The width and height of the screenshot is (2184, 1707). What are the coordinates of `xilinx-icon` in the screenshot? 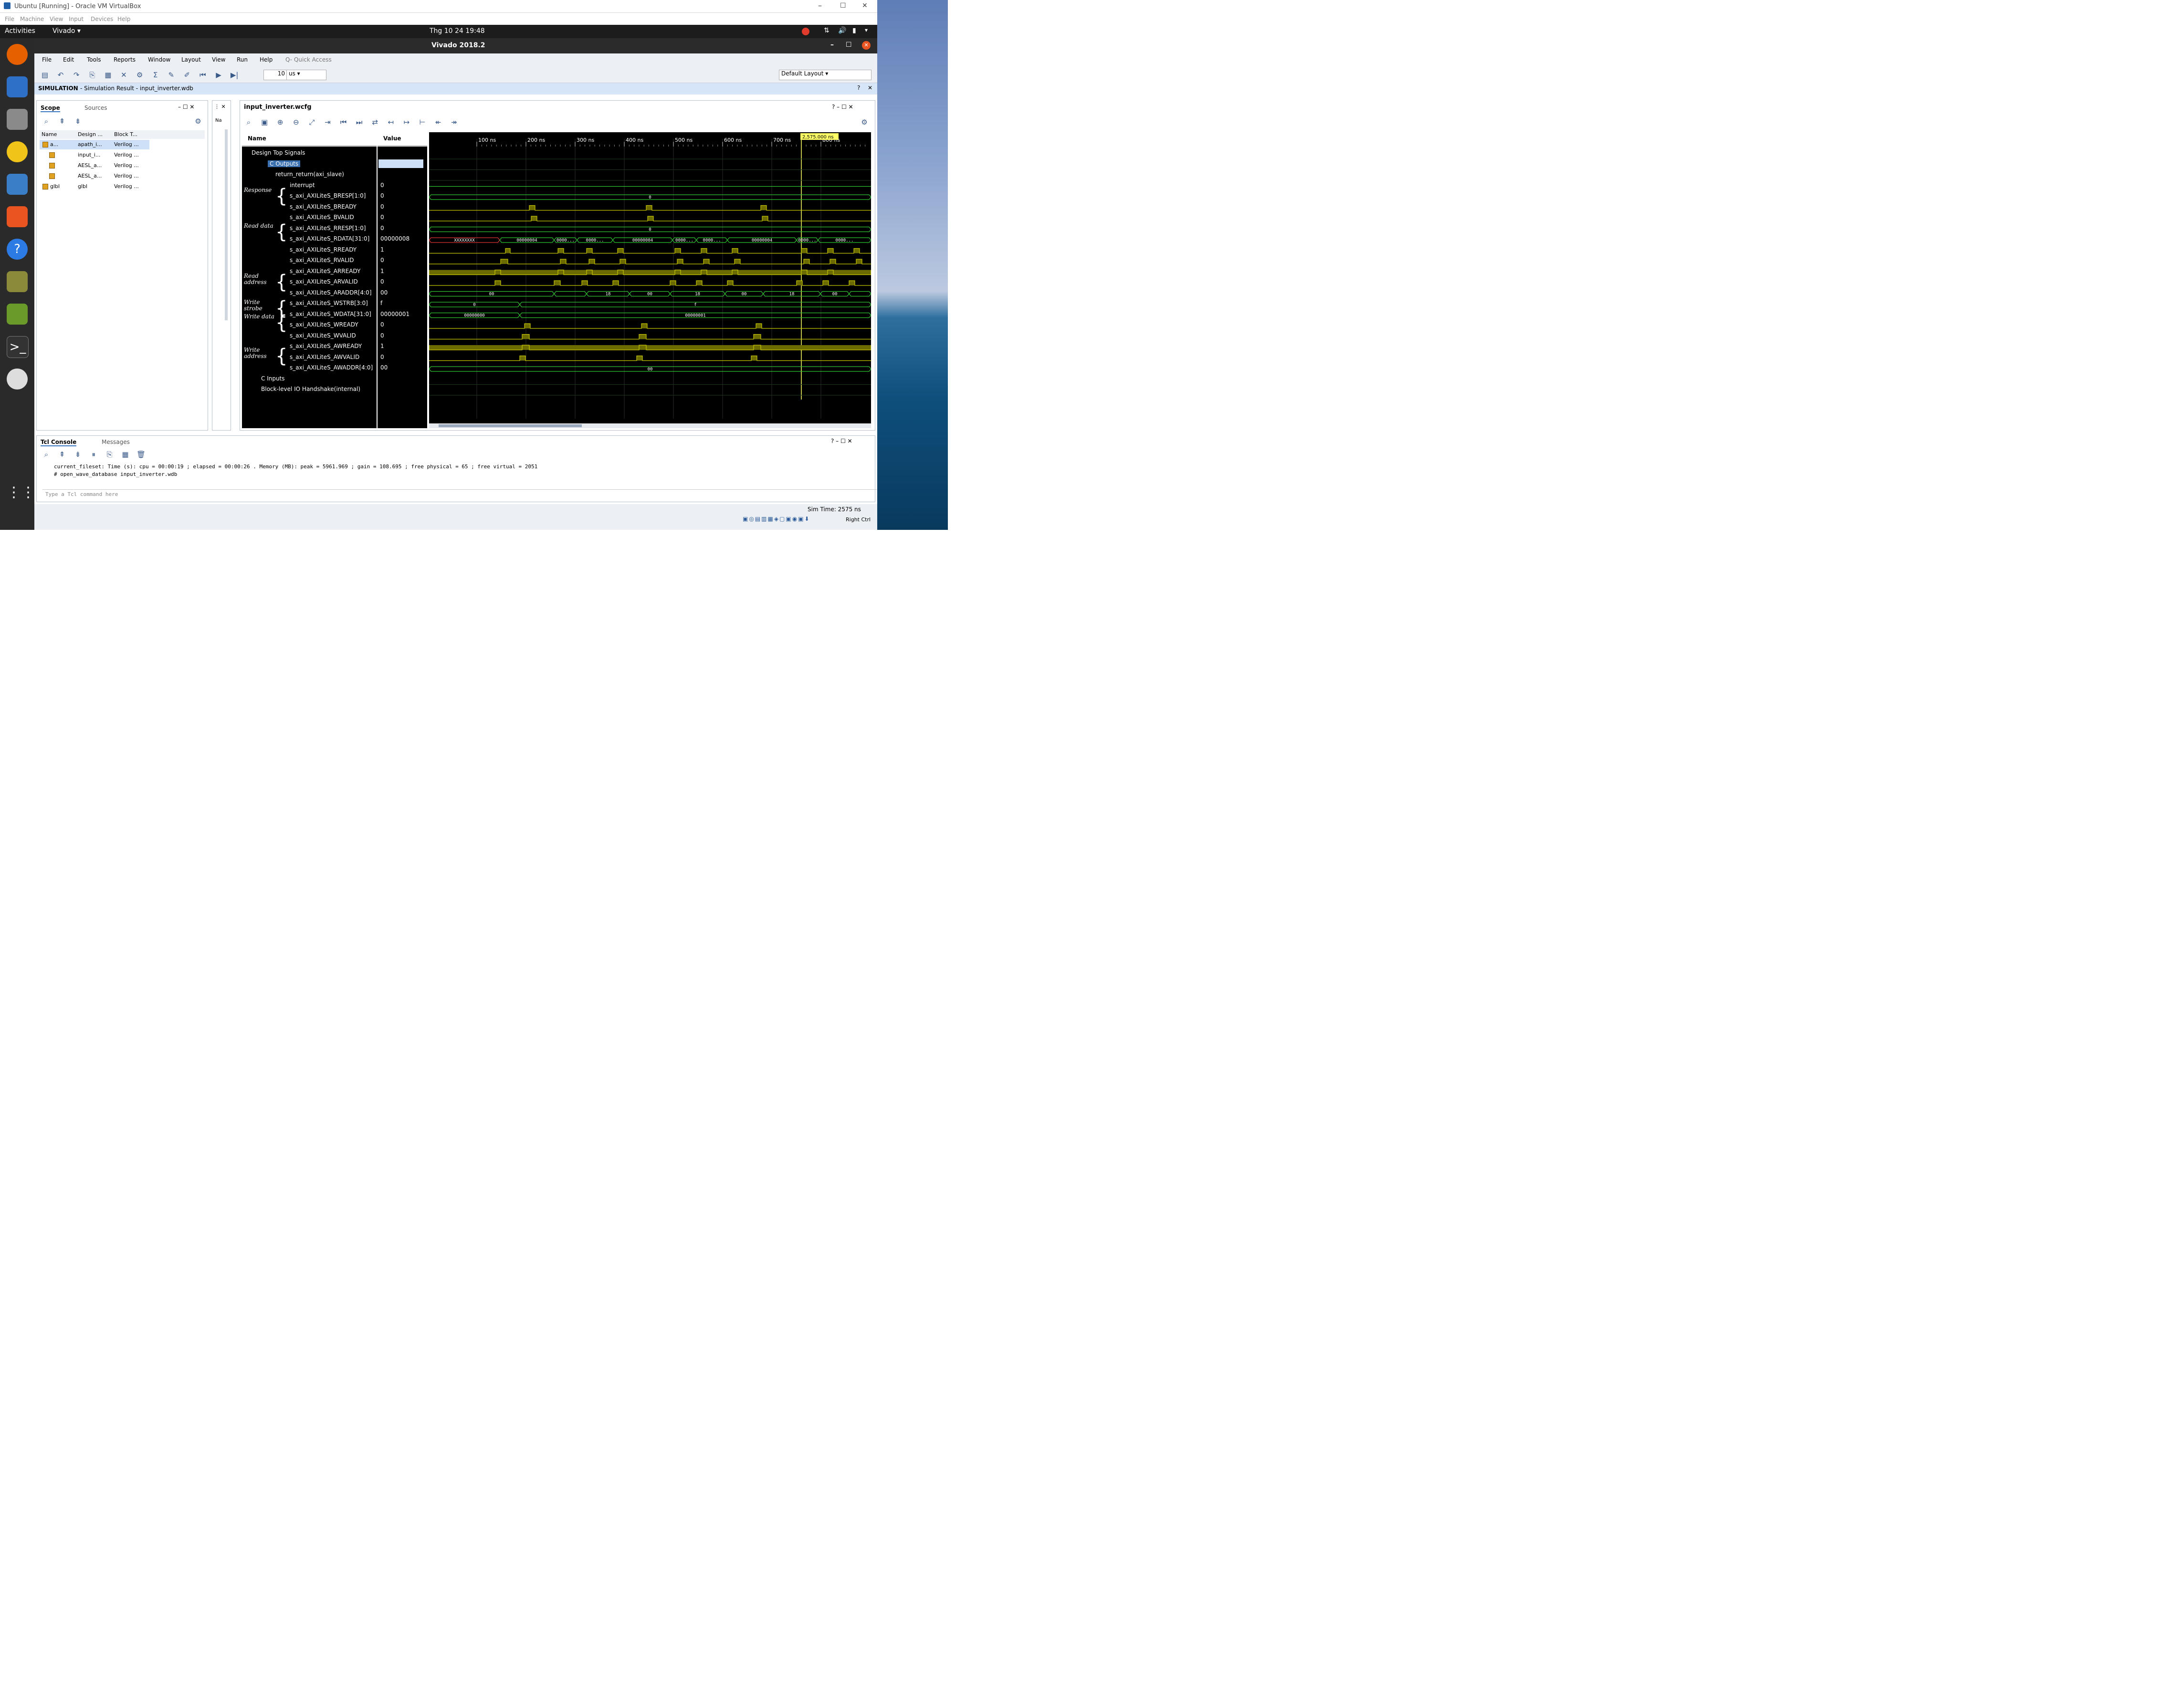 It's located at (18, 314).